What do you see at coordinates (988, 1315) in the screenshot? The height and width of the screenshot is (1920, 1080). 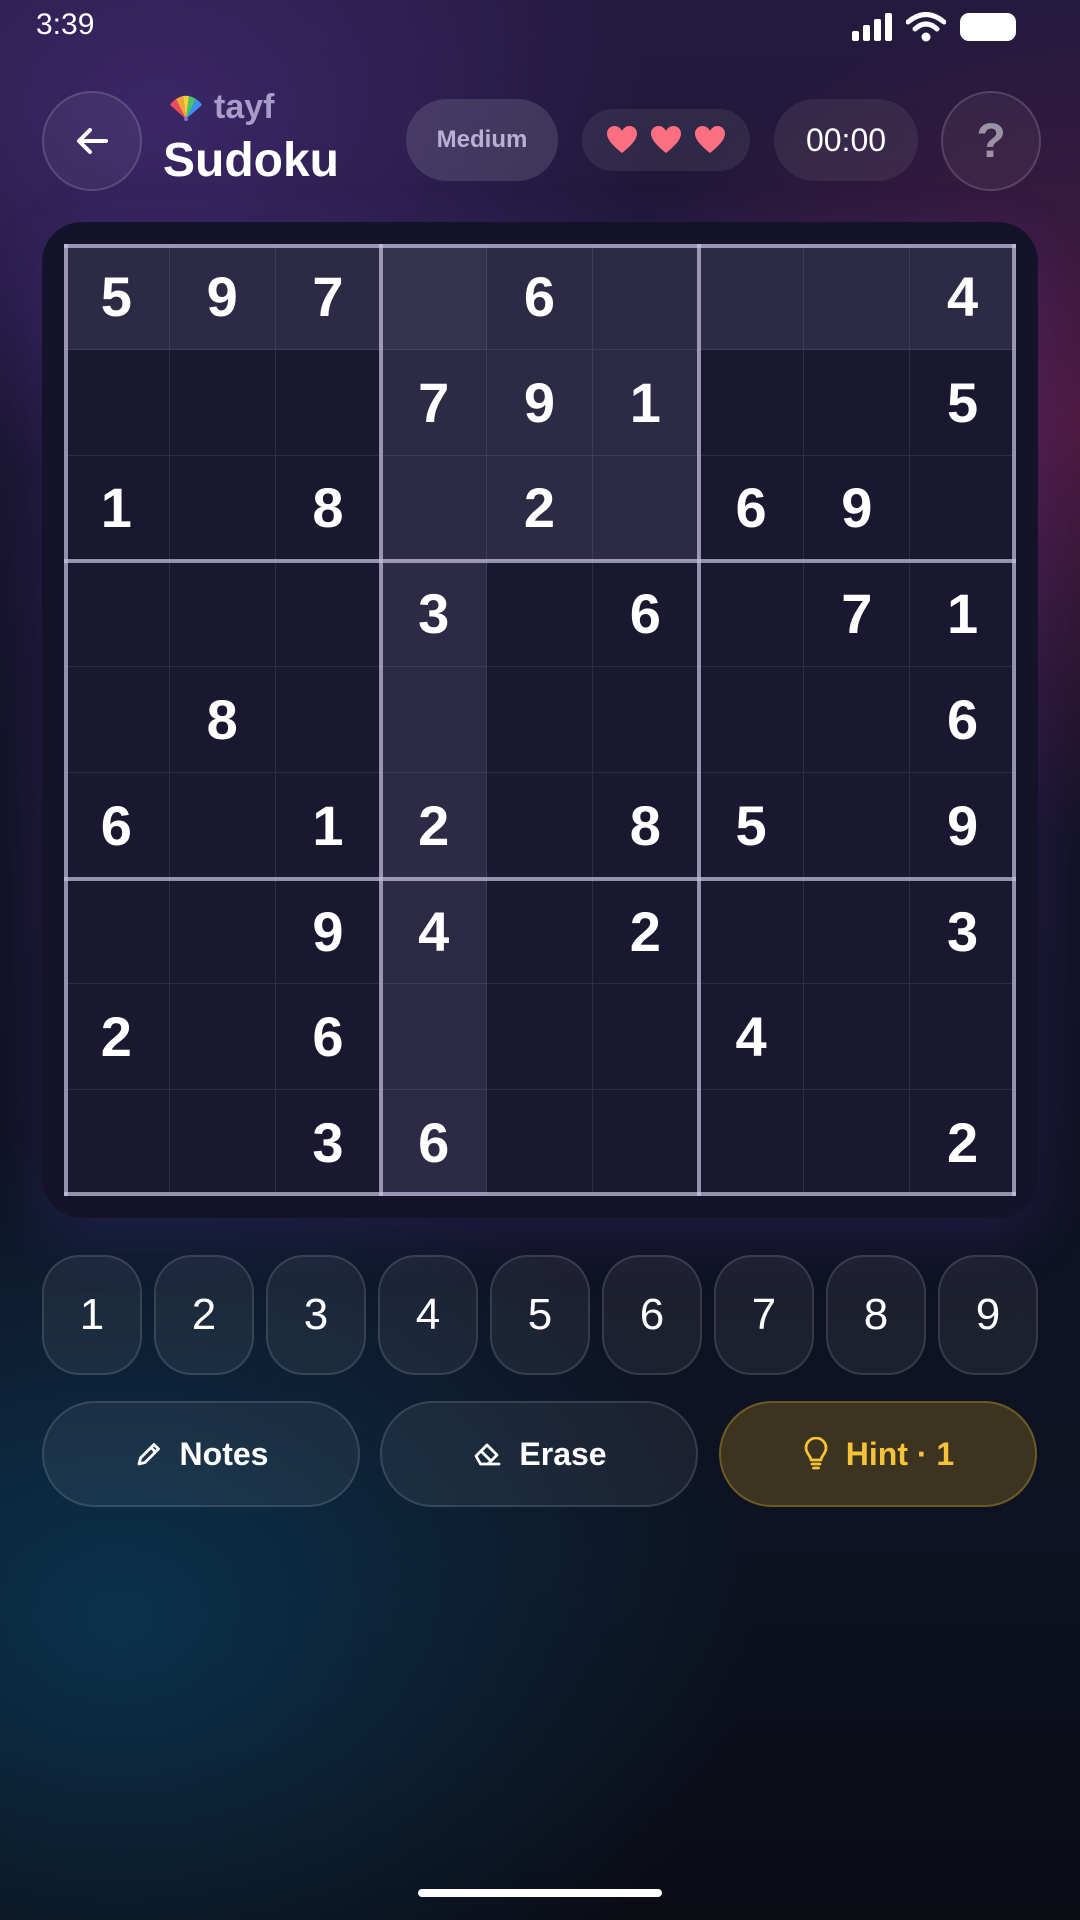 I see `number-button-9: 9` at bounding box center [988, 1315].